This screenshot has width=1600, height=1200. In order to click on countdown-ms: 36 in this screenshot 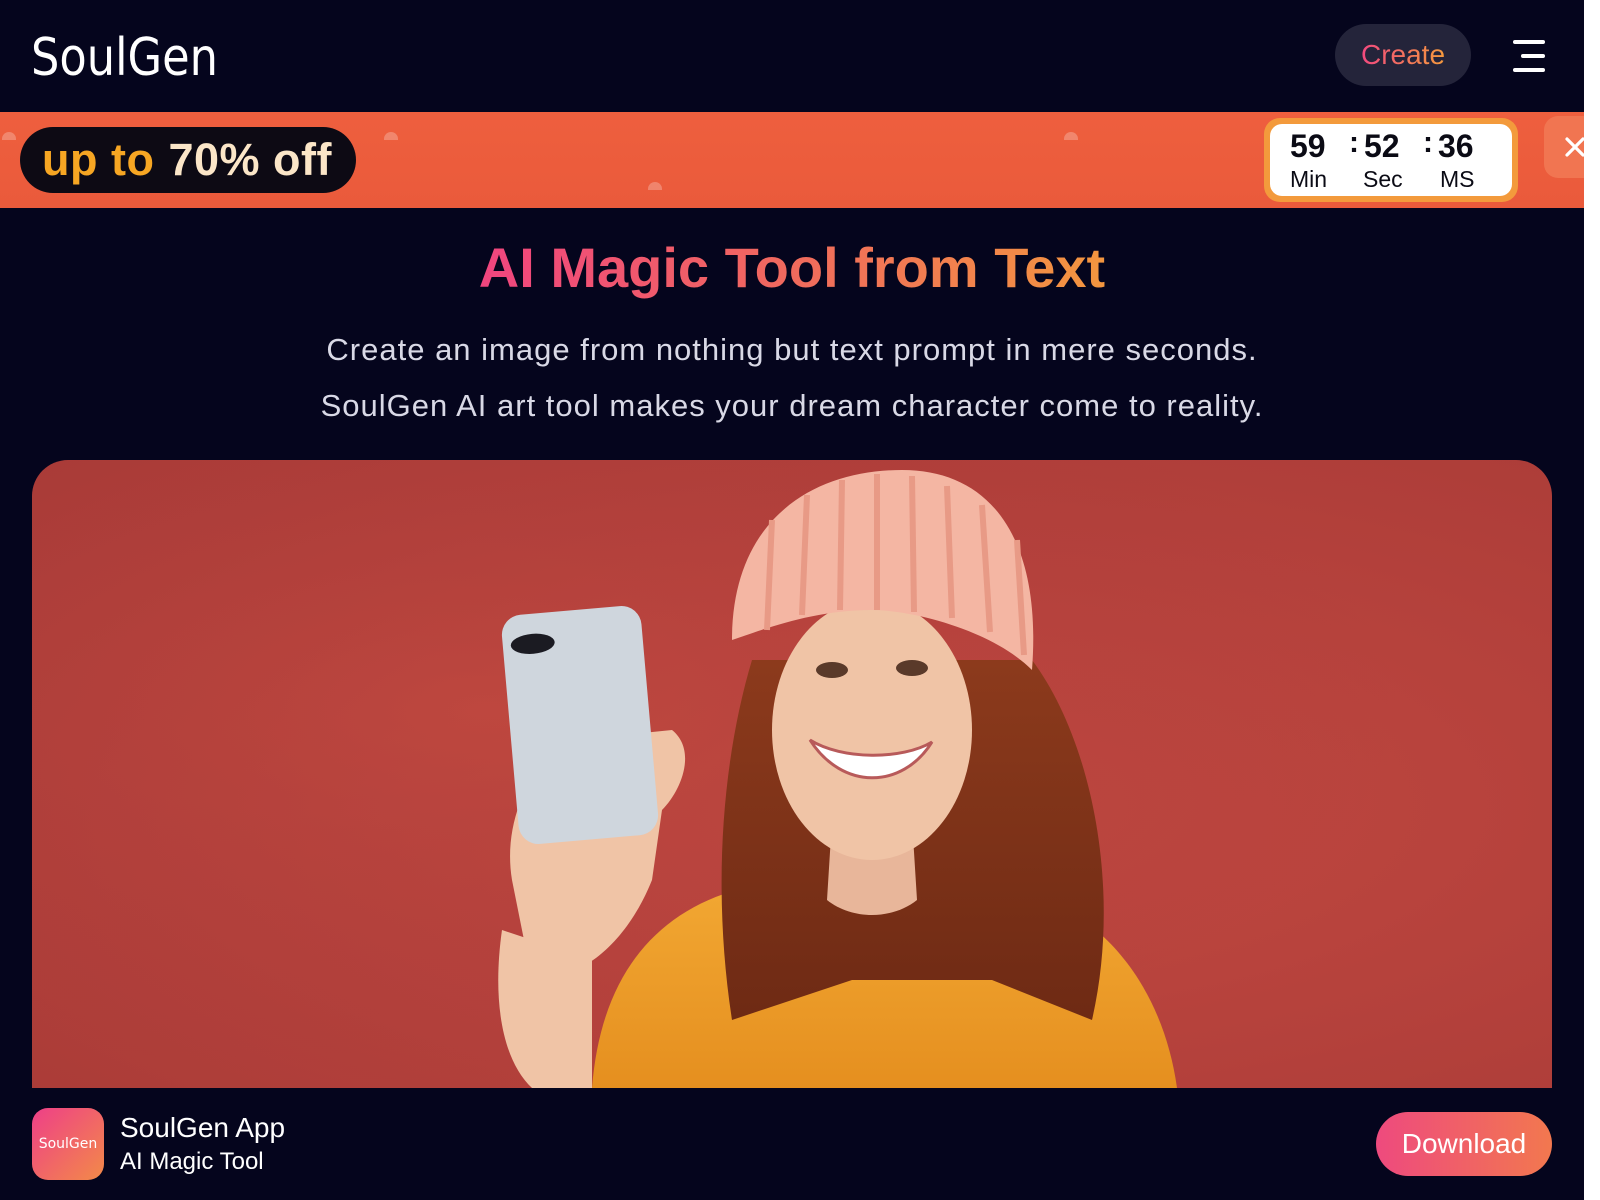, I will do `click(1456, 146)`.